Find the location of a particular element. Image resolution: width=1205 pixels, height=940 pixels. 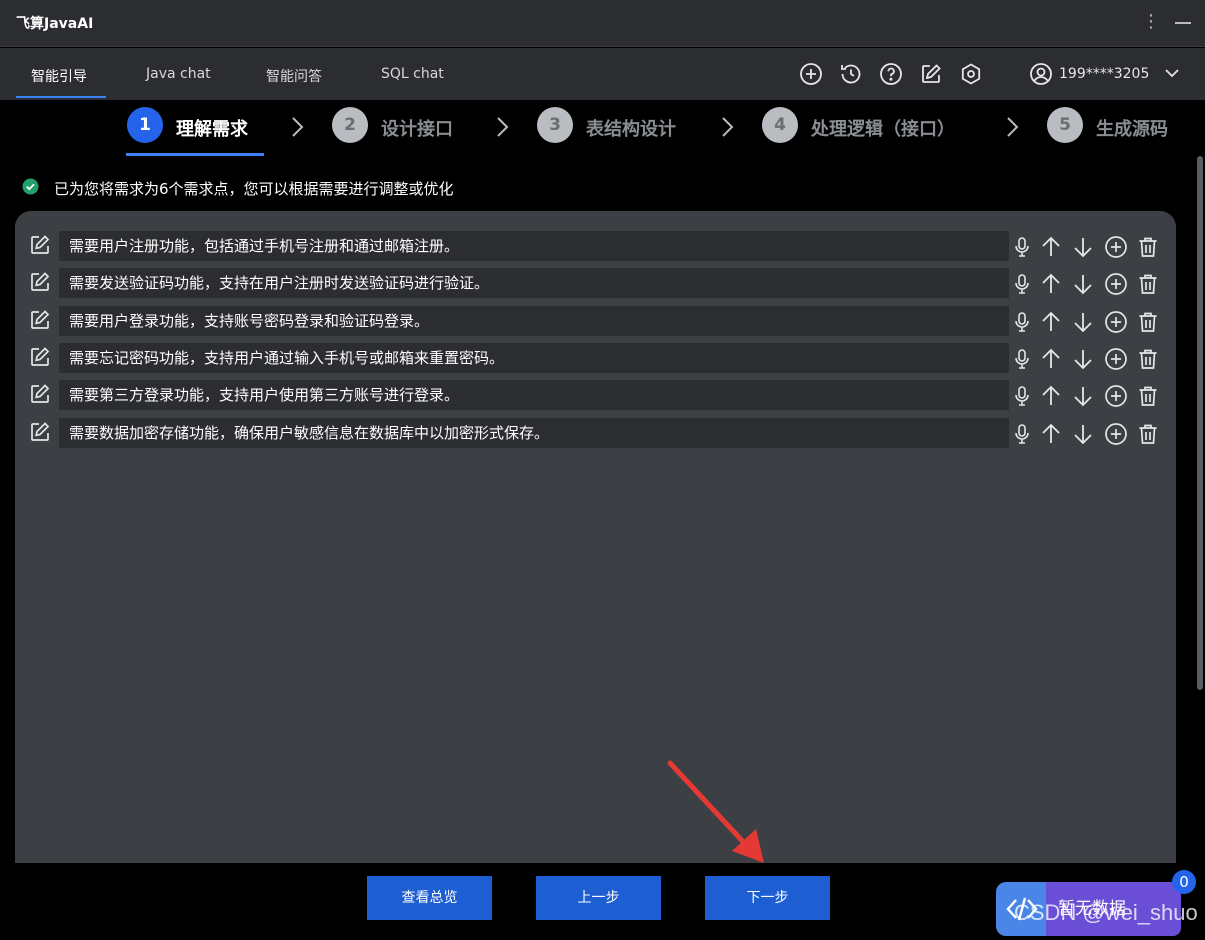

help-icon is located at coordinates (891, 74).